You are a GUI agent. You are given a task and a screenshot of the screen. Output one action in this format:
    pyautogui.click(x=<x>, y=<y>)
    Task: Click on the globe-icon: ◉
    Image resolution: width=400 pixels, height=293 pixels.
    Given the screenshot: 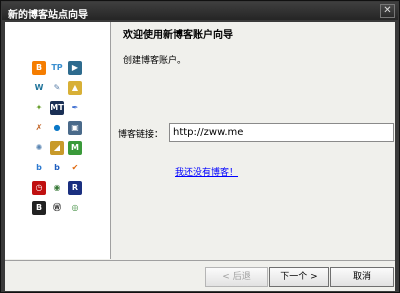 What is the action you would take?
    pyautogui.click(x=57, y=188)
    